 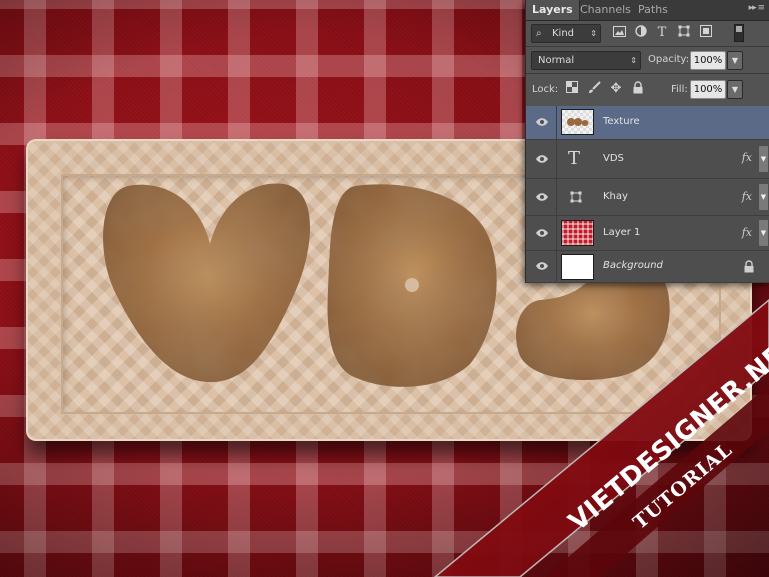 What do you see at coordinates (647, 123) in the screenshot?
I see `layer-row-texture: Texture` at bounding box center [647, 123].